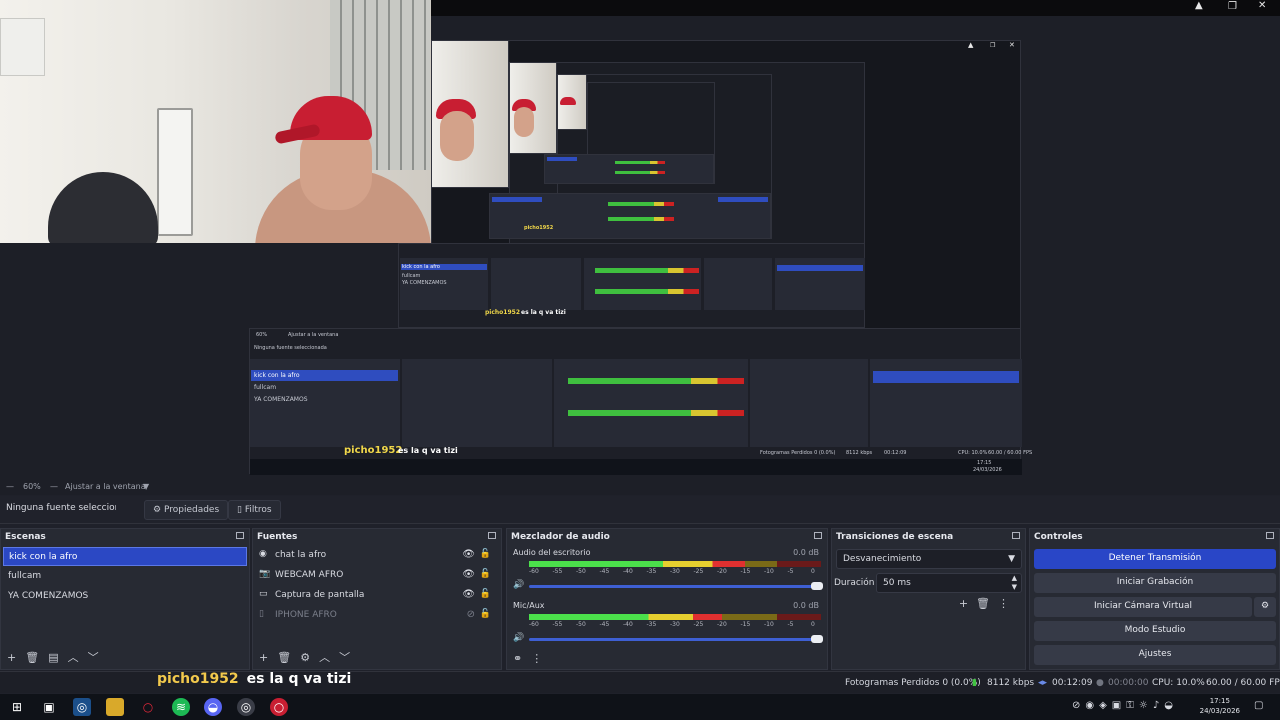 The image size is (1280, 720). Describe the element at coordinates (376, 556) in the screenshot. I see `source-item: ◉ chat la afro 👁 🔓` at that location.